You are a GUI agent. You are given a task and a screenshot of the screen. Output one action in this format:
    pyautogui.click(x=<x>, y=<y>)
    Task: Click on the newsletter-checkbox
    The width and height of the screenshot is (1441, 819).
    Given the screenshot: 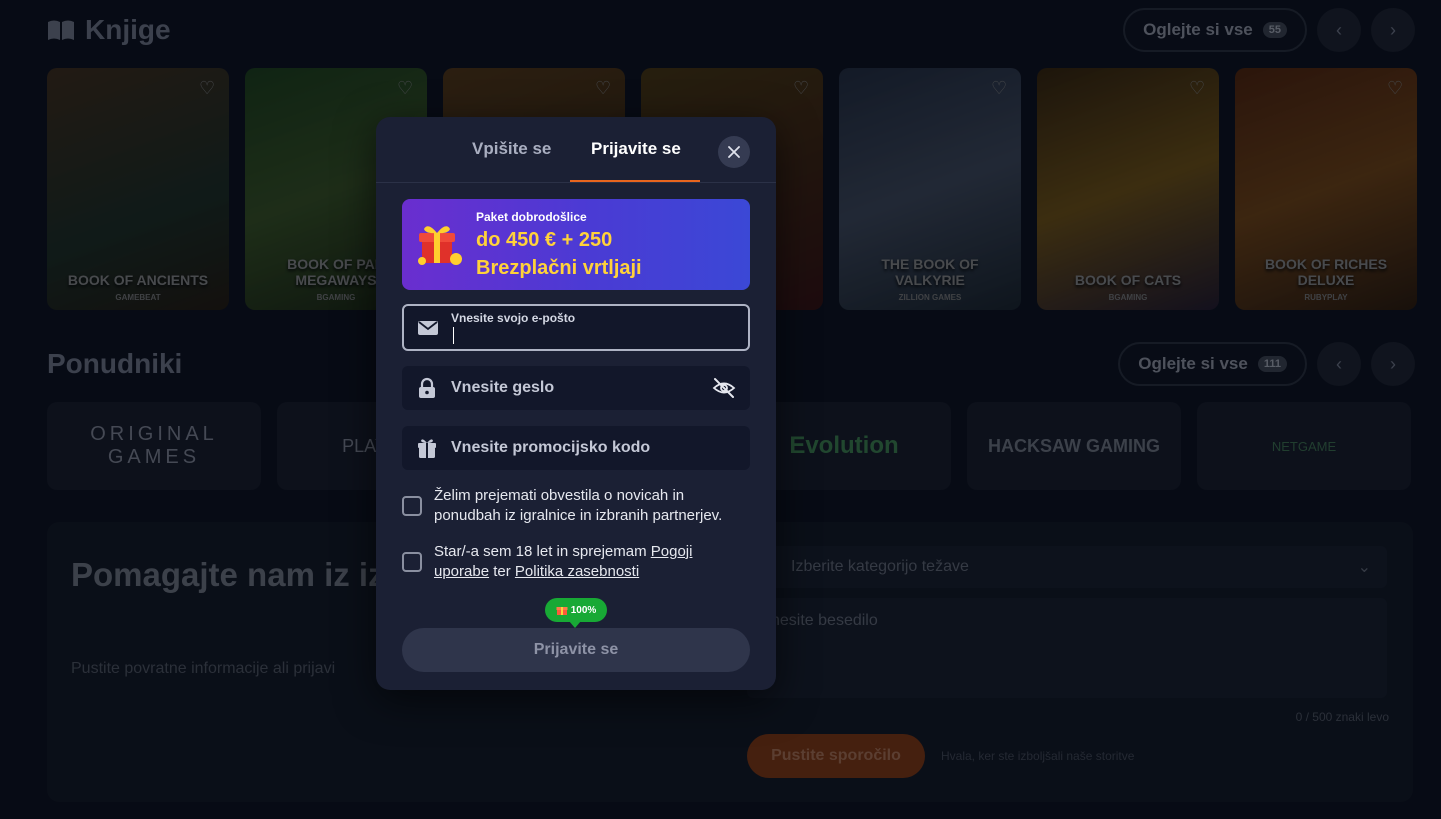 What is the action you would take?
    pyautogui.click(x=412, y=506)
    